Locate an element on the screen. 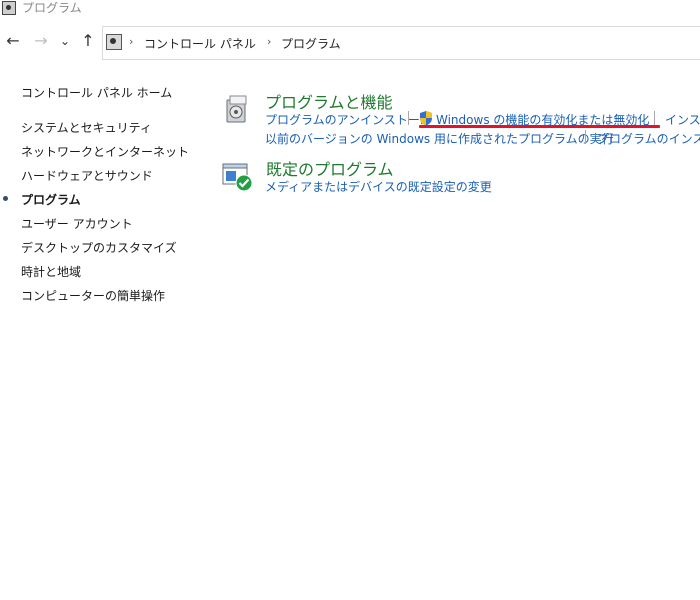  window-title: プログラム is located at coordinates (52, 7).